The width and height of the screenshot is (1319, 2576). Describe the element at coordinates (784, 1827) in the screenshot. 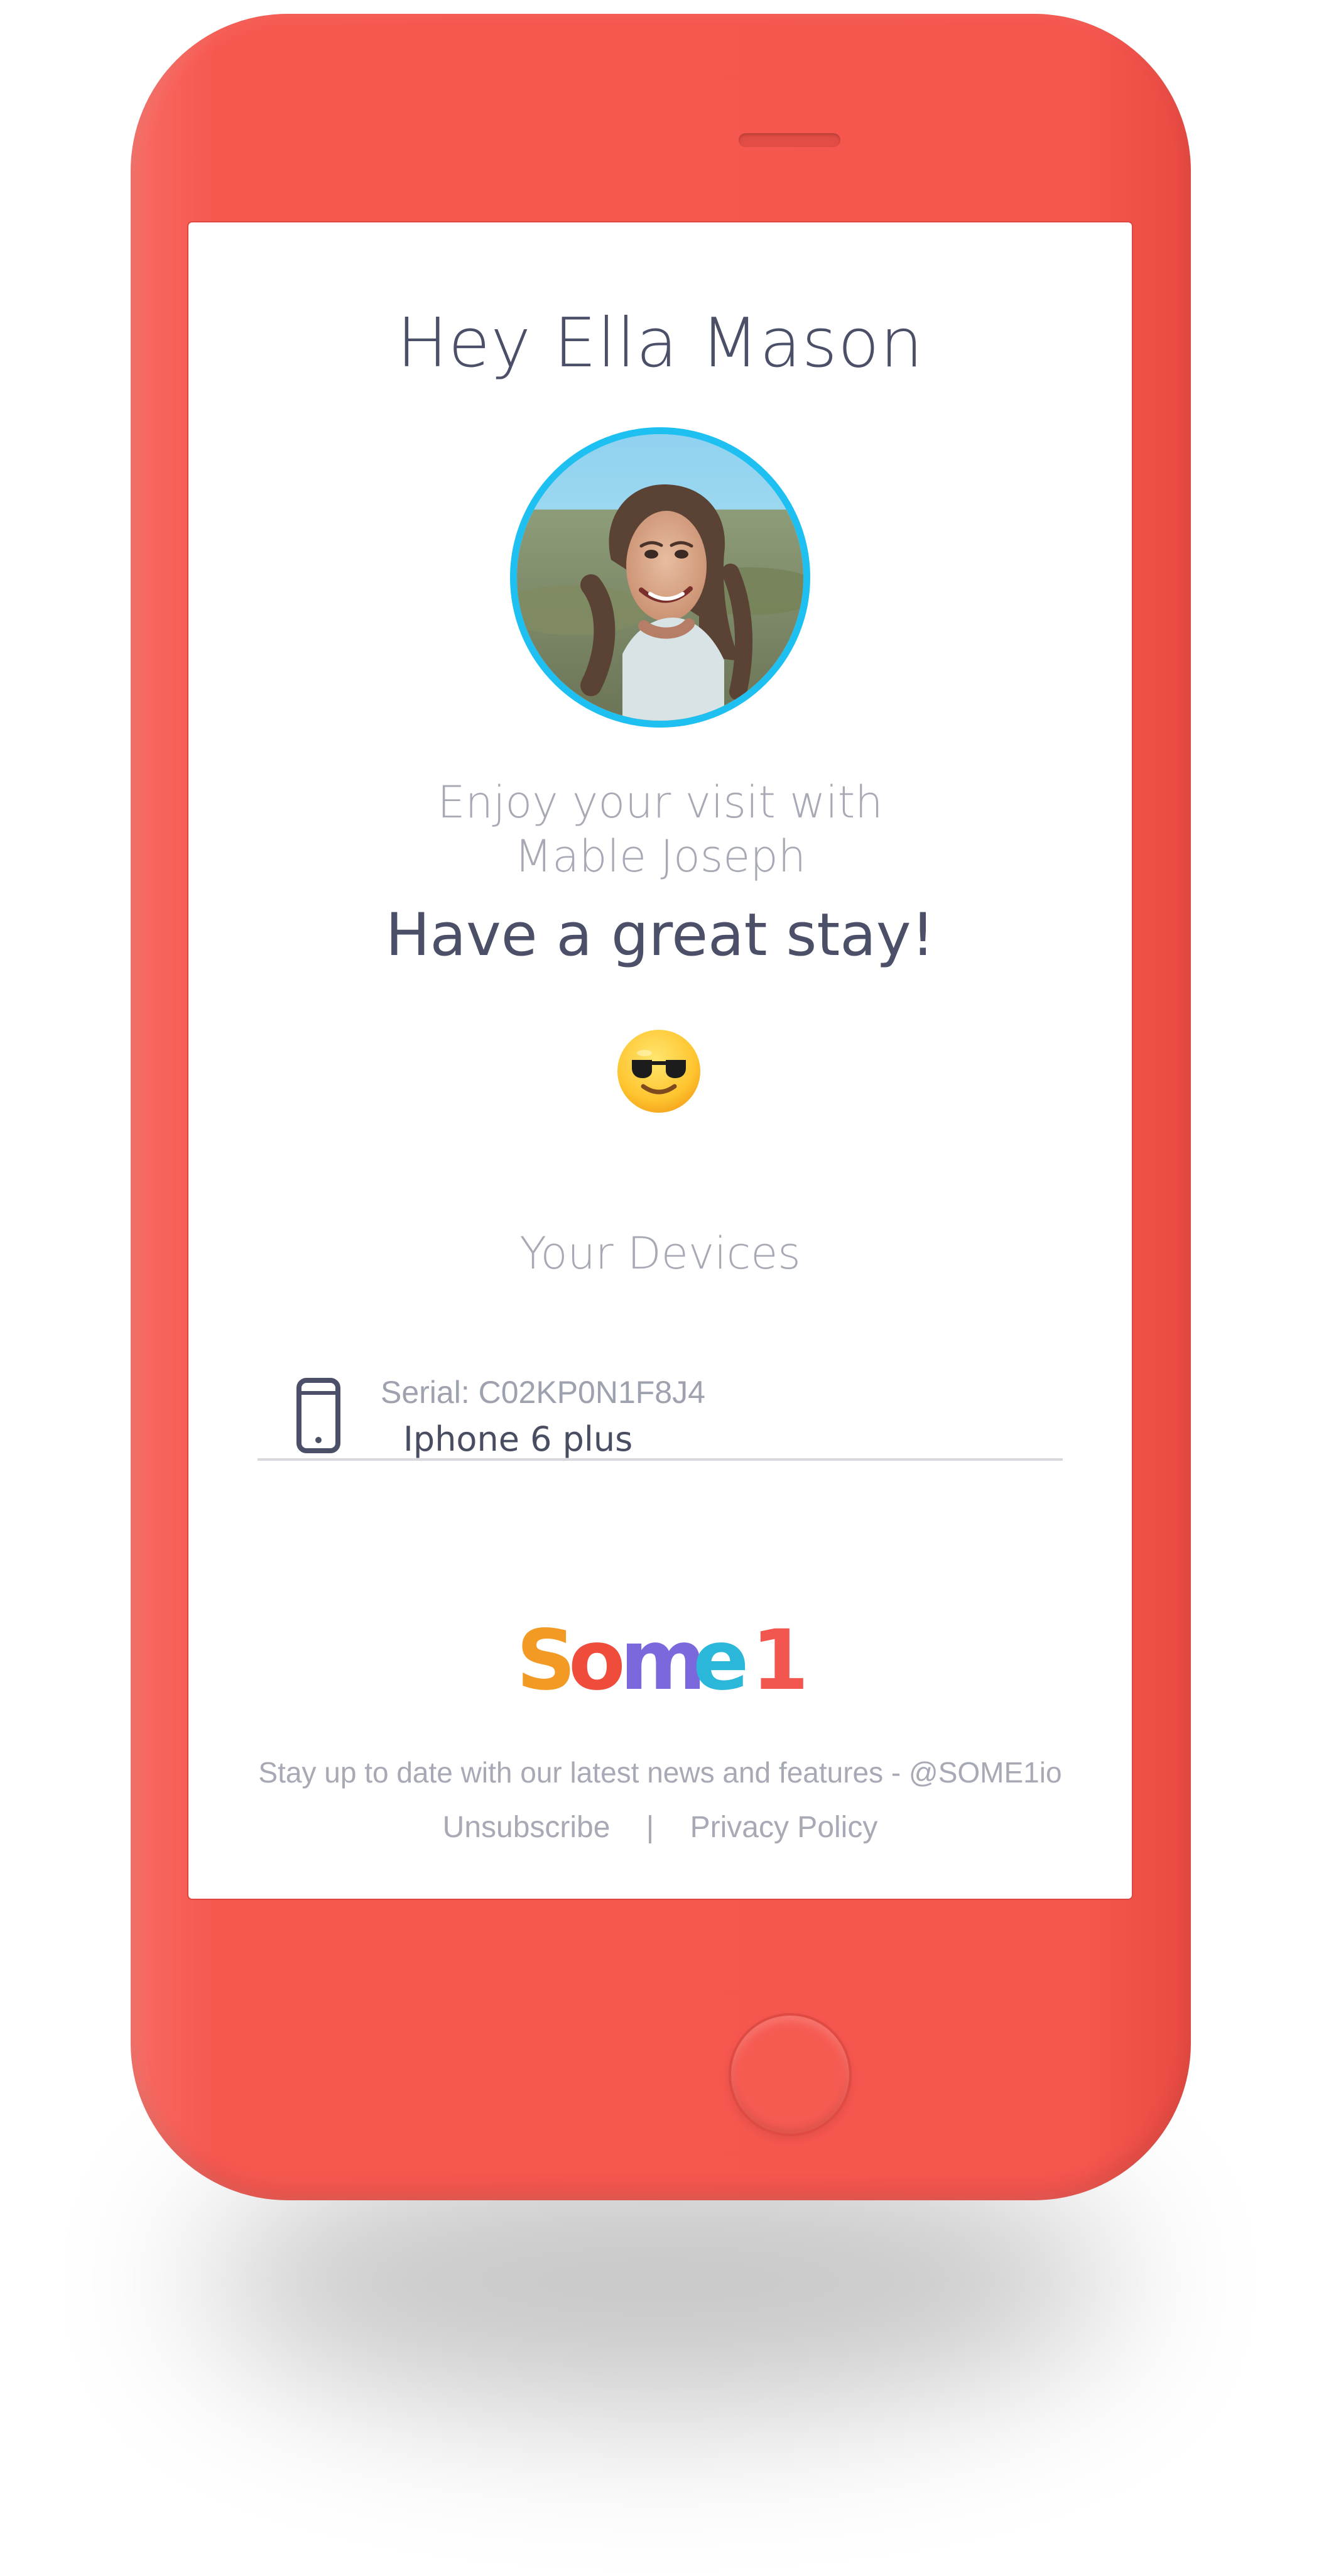

I see `privacy-policy-link: Privacy Policy` at that location.